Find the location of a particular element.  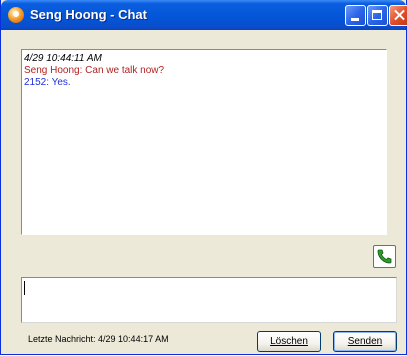

chat-timestamp: 4/29 10:44:11 AM is located at coordinates (63, 58).